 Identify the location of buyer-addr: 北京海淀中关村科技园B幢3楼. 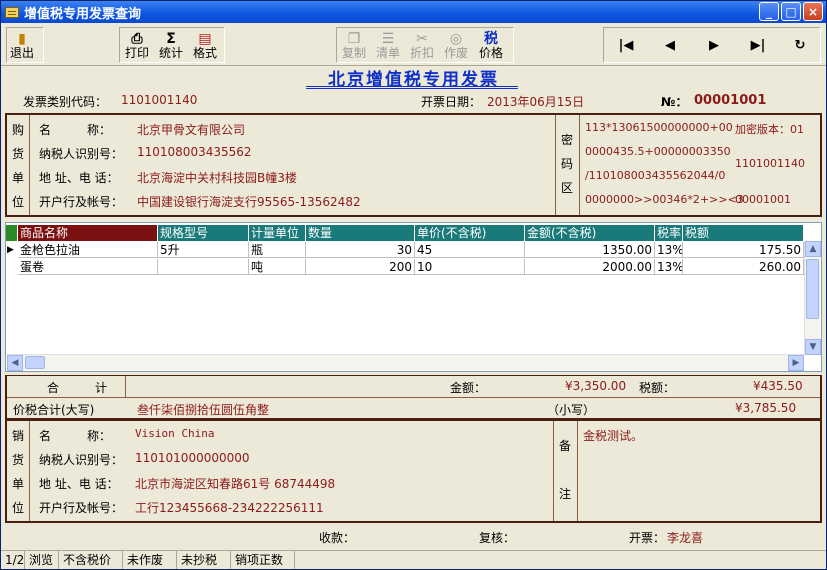
(217, 178).